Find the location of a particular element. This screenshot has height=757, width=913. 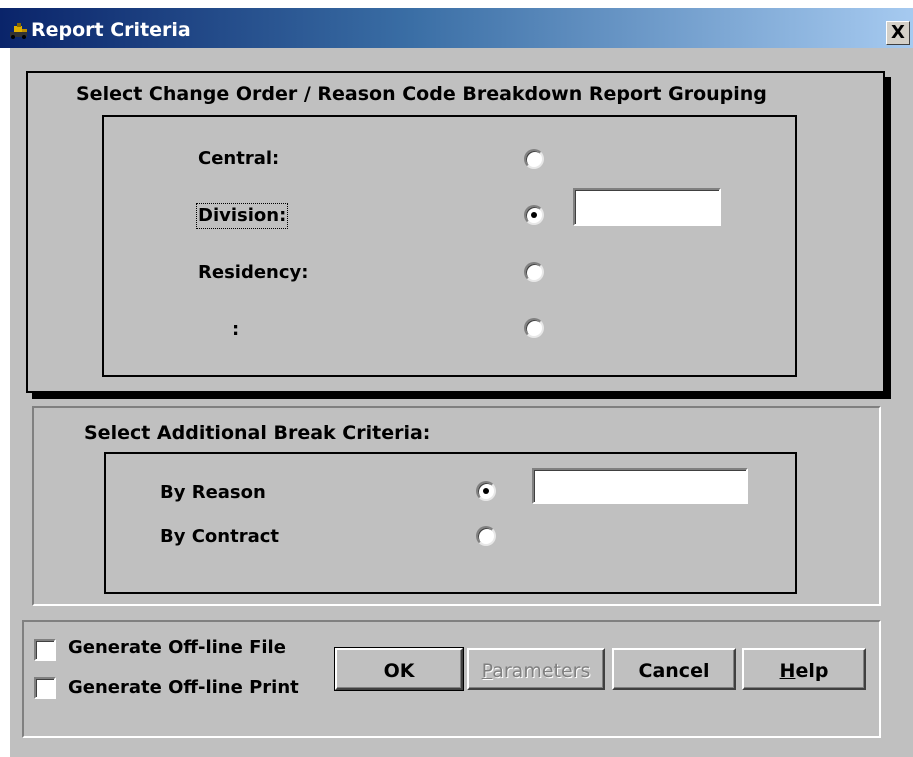

by-reason-label: By Reason is located at coordinates (213, 492).